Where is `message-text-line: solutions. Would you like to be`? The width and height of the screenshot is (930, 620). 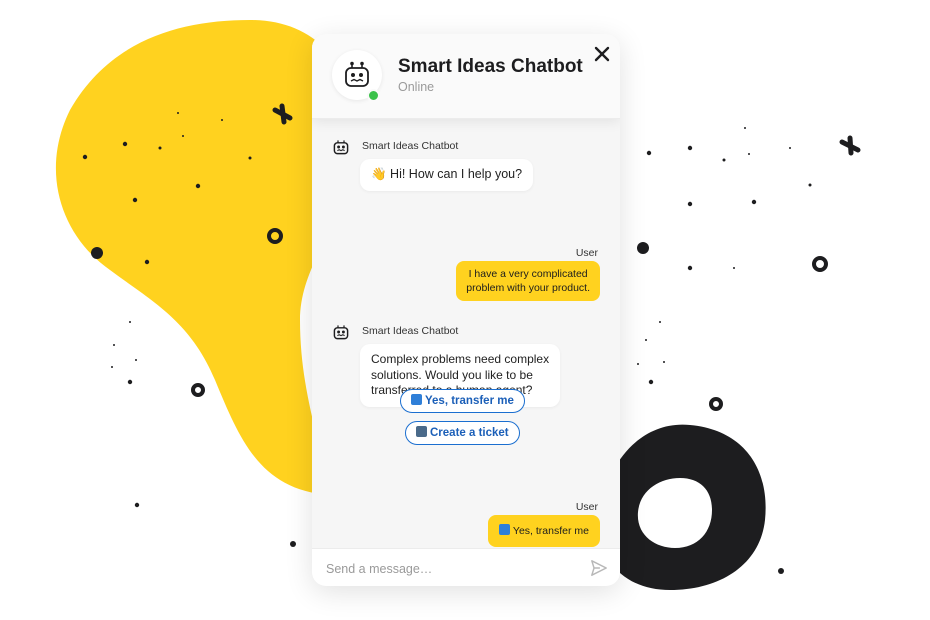
message-text-line: solutions. Would you like to be is located at coordinates (452, 374).